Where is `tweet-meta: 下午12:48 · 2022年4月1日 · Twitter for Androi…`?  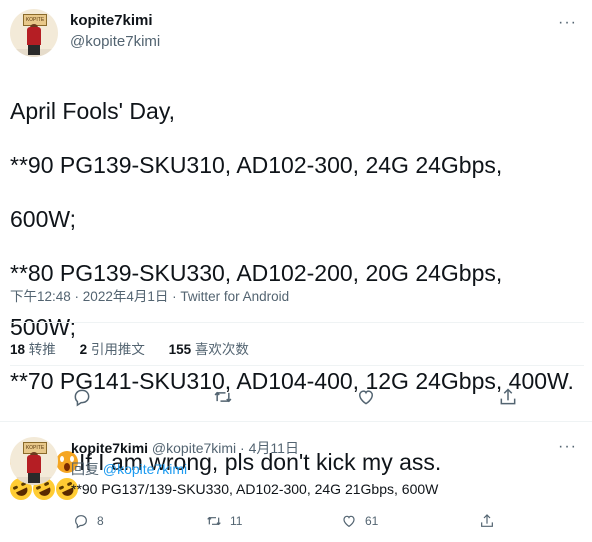
tweet-meta: 下午12:48 · 2022年4月1日 · Twitter for Androi… is located at coordinates (150, 296).